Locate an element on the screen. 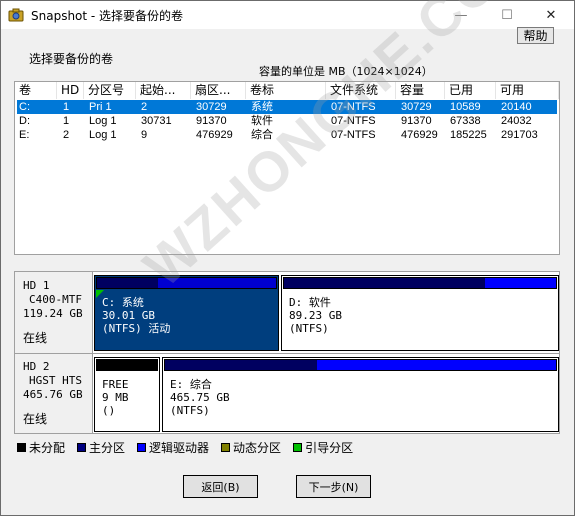 The image size is (575, 516). cell-sectors: 30729 is located at coordinates (211, 107).